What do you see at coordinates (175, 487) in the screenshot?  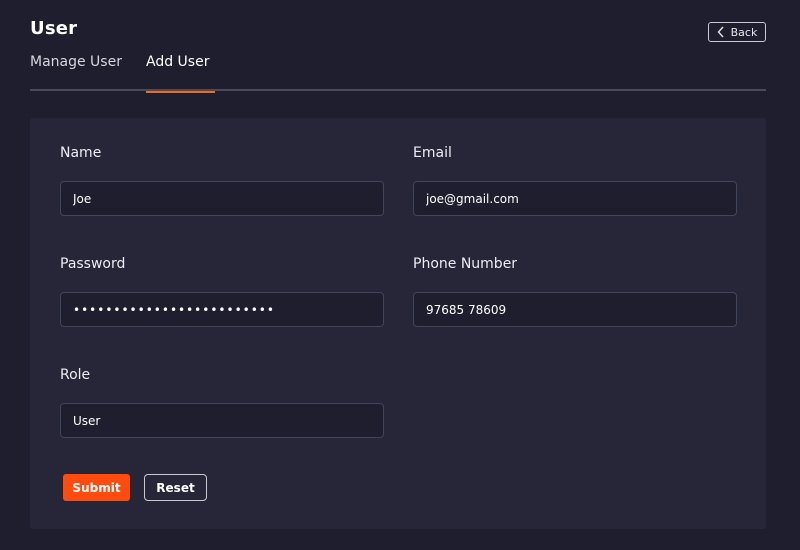 I see `reset-button: Reset` at bounding box center [175, 487].